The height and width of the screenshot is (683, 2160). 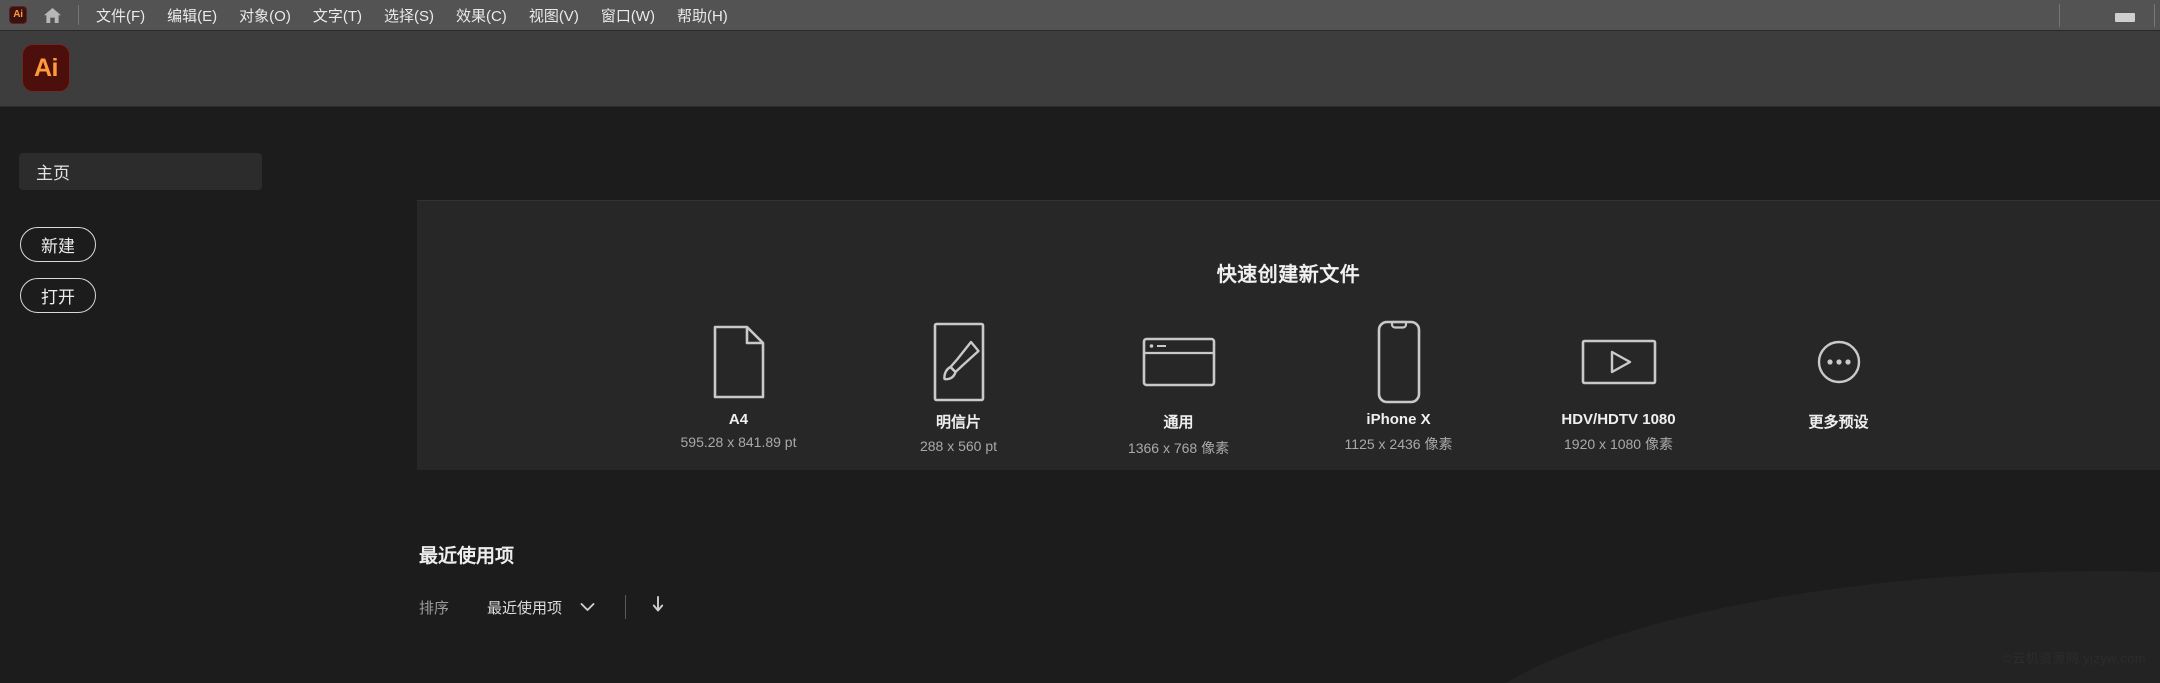 What do you see at coordinates (1288, 275) in the screenshot?
I see `quick-create-title: 快速创建新文件` at bounding box center [1288, 275].